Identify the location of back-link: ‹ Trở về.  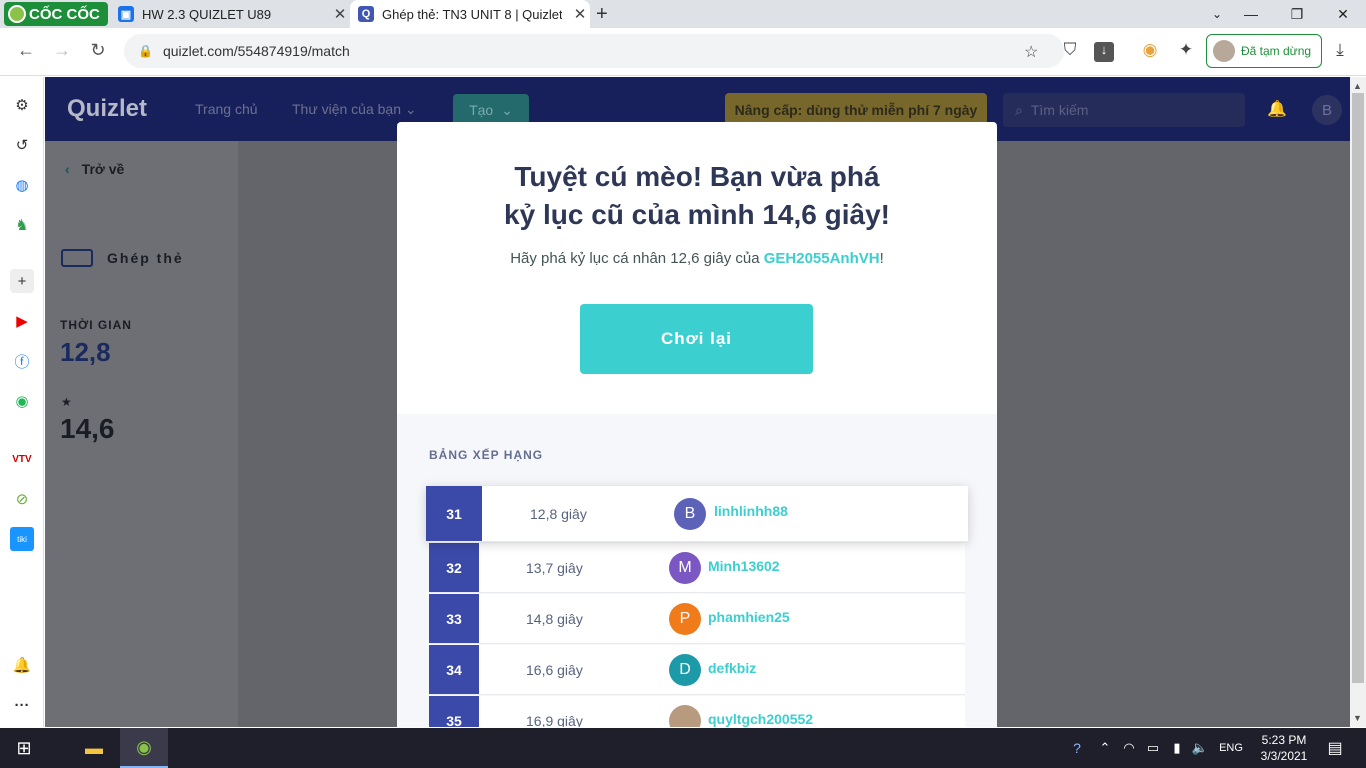
(94, 169).